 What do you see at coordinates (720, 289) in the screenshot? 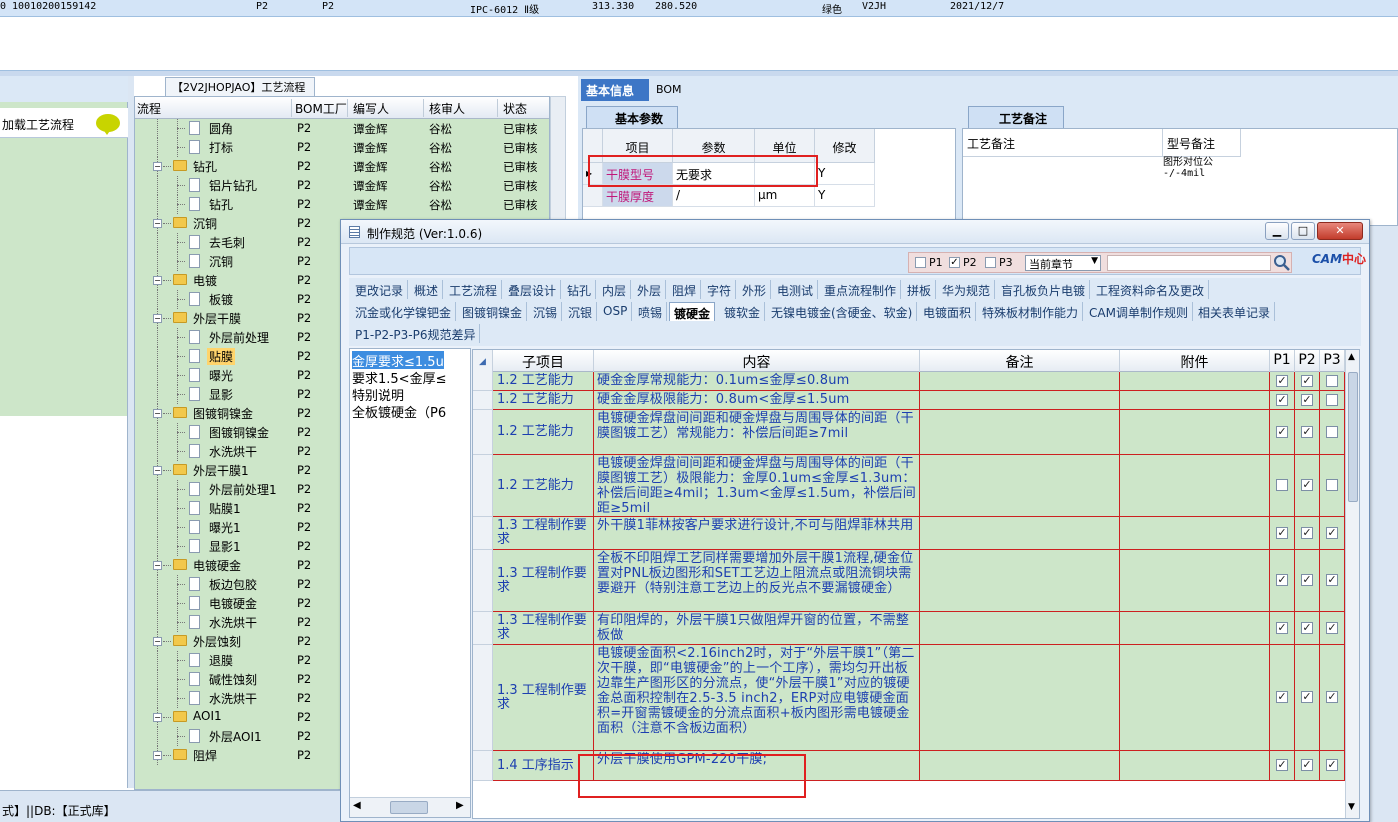
I see `tab-chapter: 字符` at bounding box center [720, 289].